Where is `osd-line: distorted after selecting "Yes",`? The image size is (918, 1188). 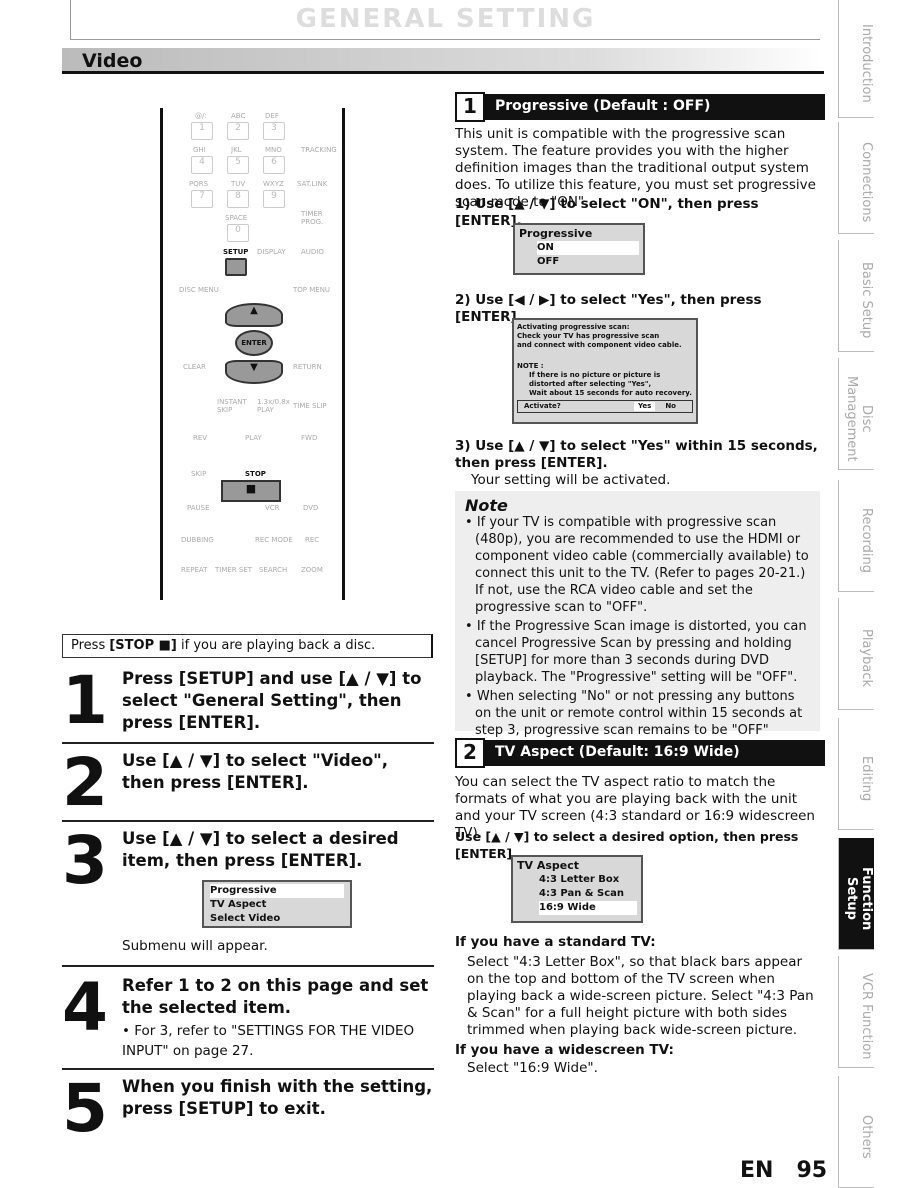 osd-line: distorted after selecting "Yes", is located at coordinates (590, 384).